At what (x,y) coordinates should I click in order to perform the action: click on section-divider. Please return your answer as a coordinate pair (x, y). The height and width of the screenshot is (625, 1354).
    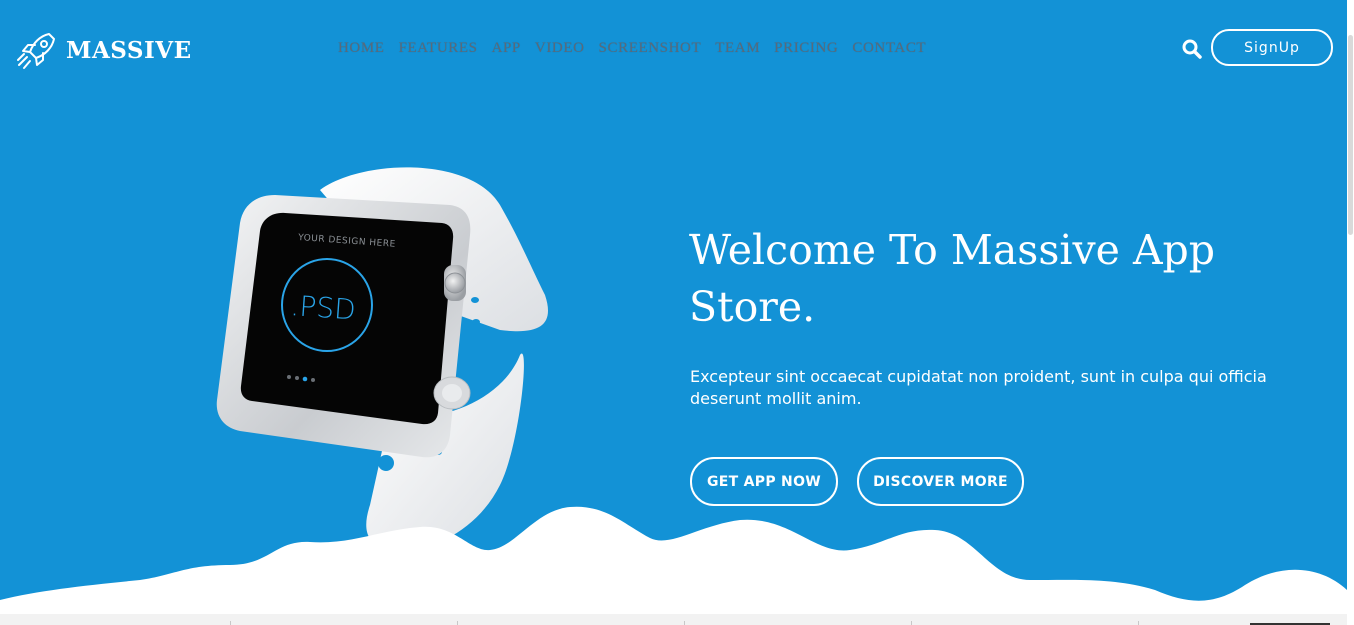
    Looking at the image, I should click on (673, 619).